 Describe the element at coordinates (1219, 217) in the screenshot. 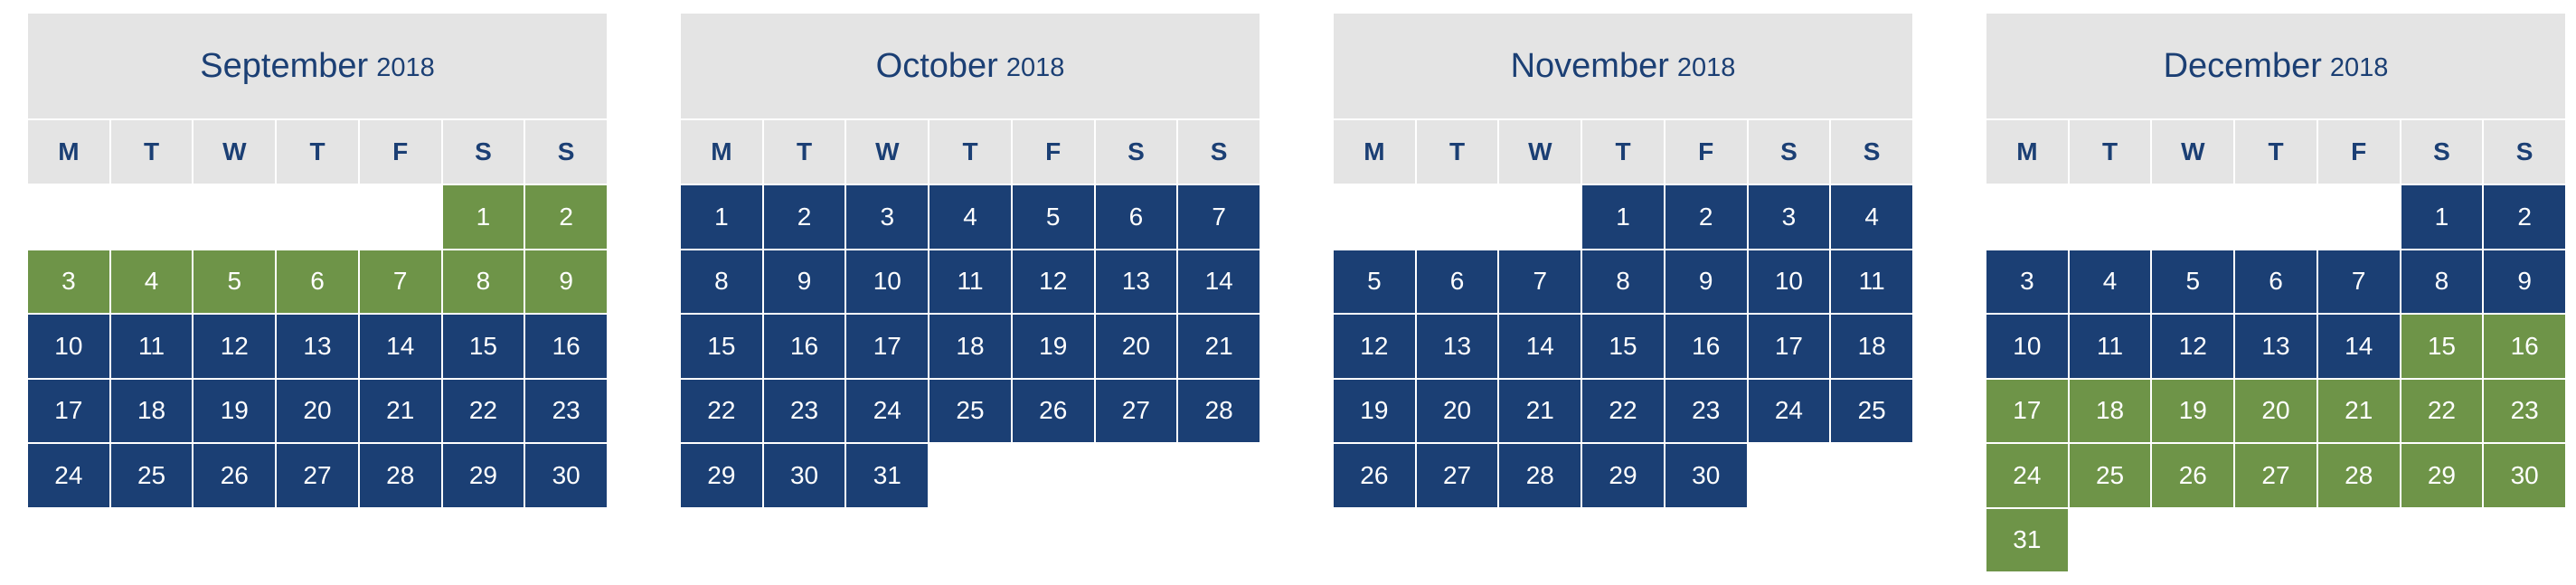

I see `day-cell: 7` at that location.